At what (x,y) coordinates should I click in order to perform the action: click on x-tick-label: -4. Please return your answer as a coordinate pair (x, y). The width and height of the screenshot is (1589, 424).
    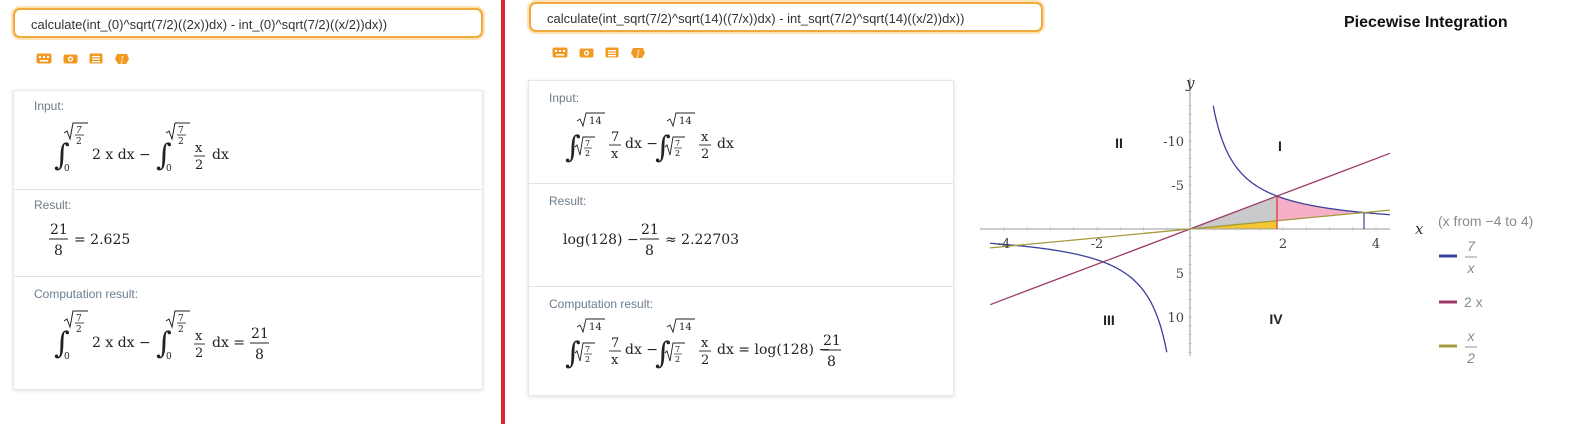
    Looking at the image, I should click on (1004, 244).